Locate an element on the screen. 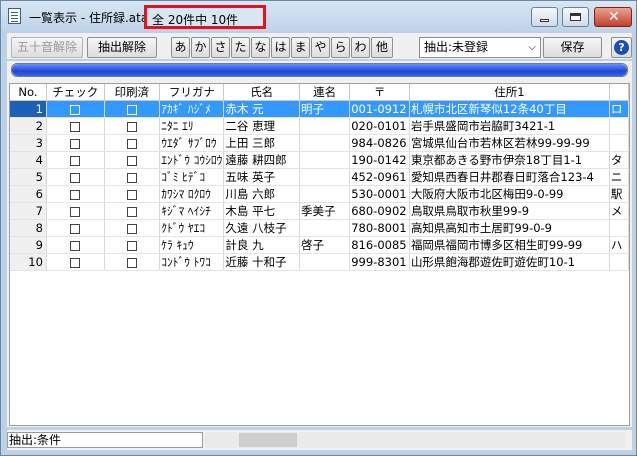 The width and height of the screenshot is (637, 456). kana-button: ま is located at coordinates (300, 47).